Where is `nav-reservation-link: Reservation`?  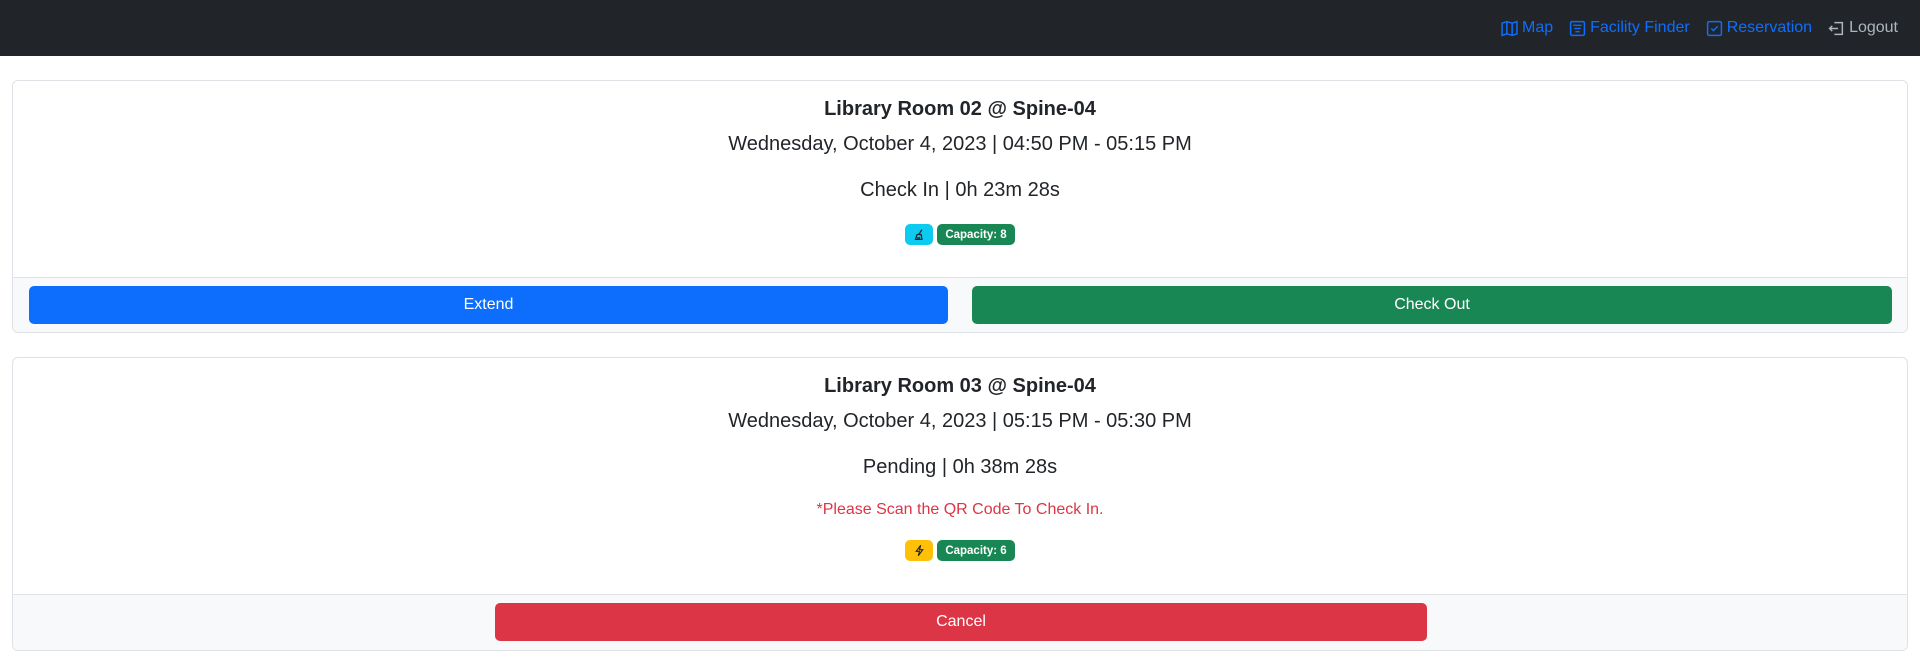
nav-reservation-link: Reservation is located at coordinates (1759, 28).